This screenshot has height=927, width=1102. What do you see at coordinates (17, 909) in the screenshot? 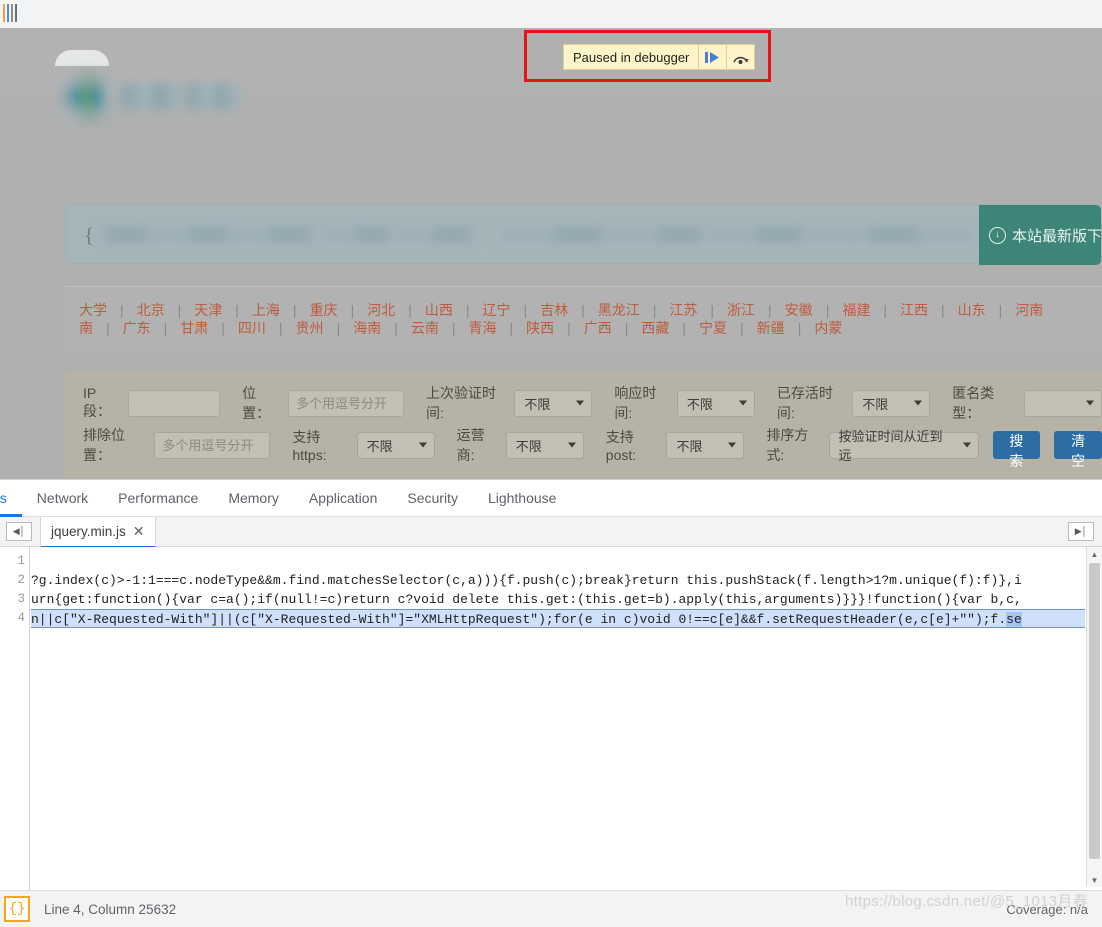
I see `pretty-print-braces-icon: {}` at bounding box center [17, 909].